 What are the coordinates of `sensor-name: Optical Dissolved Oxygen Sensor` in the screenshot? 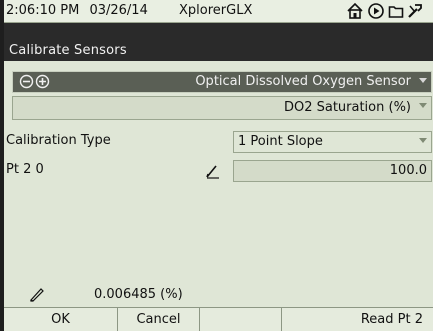 It's located at (303, 81).